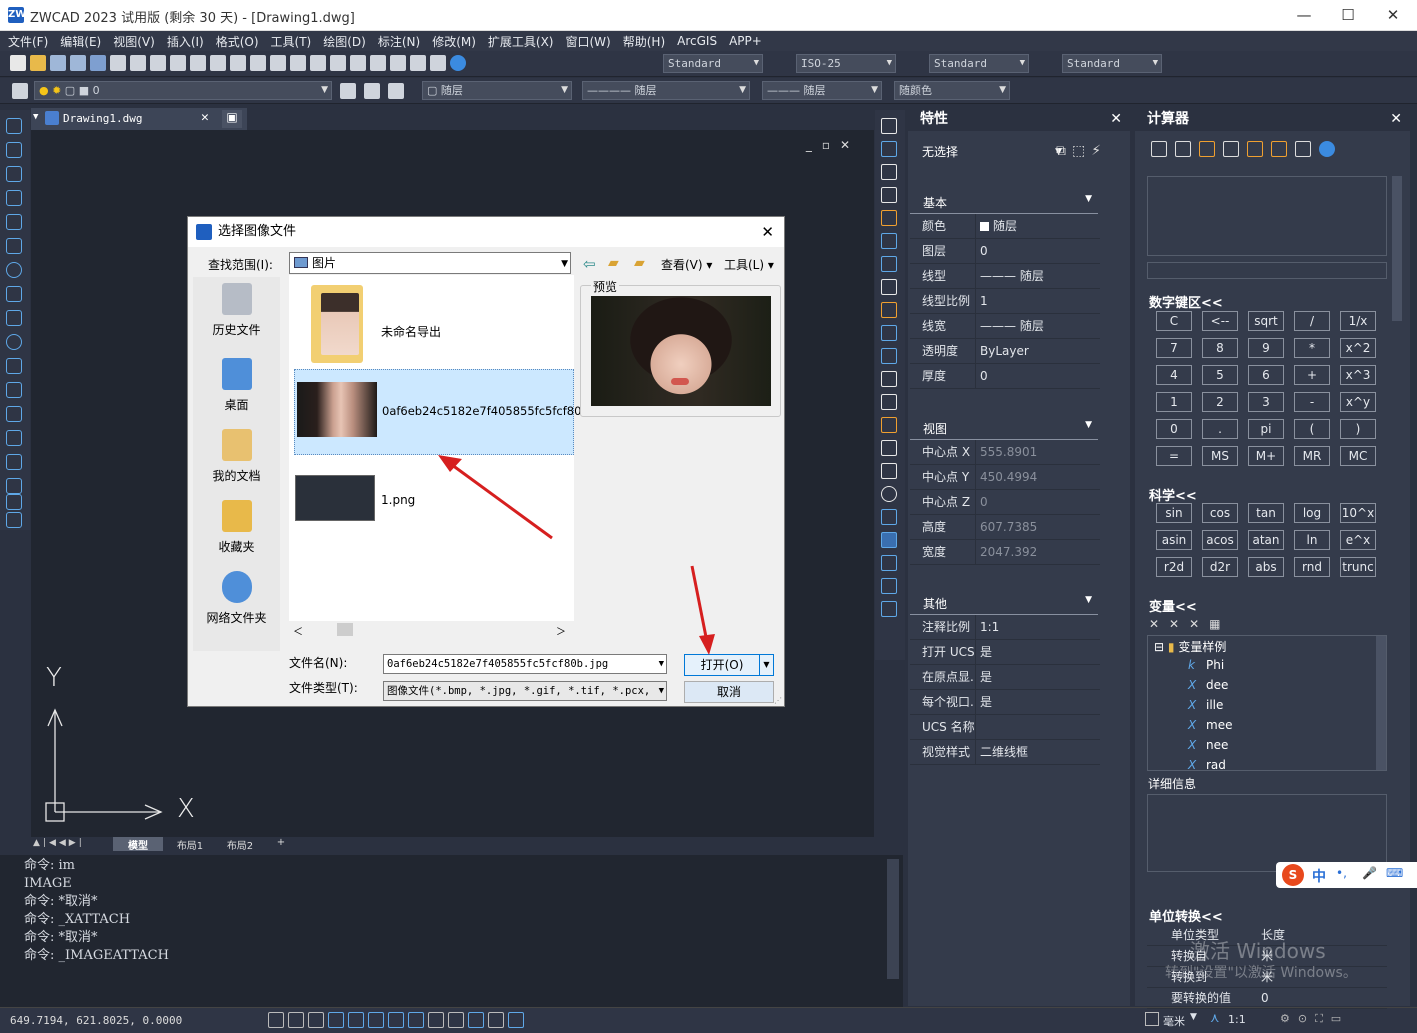 The height and width of the screenshot is (1033, 1417). Describe the element at coordinates (889, 356) in the screenshot. I see `extend-icon` at that location.